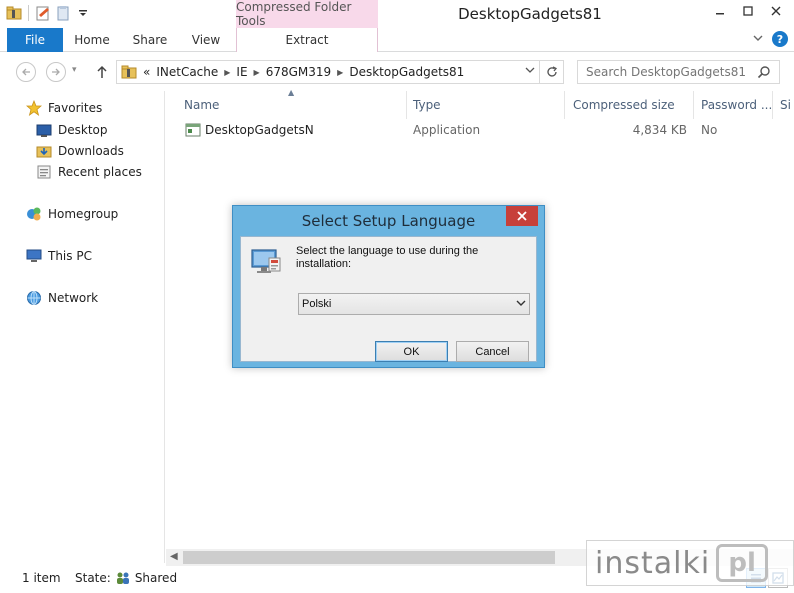 This screenshot has width=794, height=593. I want to click on cancel-button: Cancel, so click(492, 351).